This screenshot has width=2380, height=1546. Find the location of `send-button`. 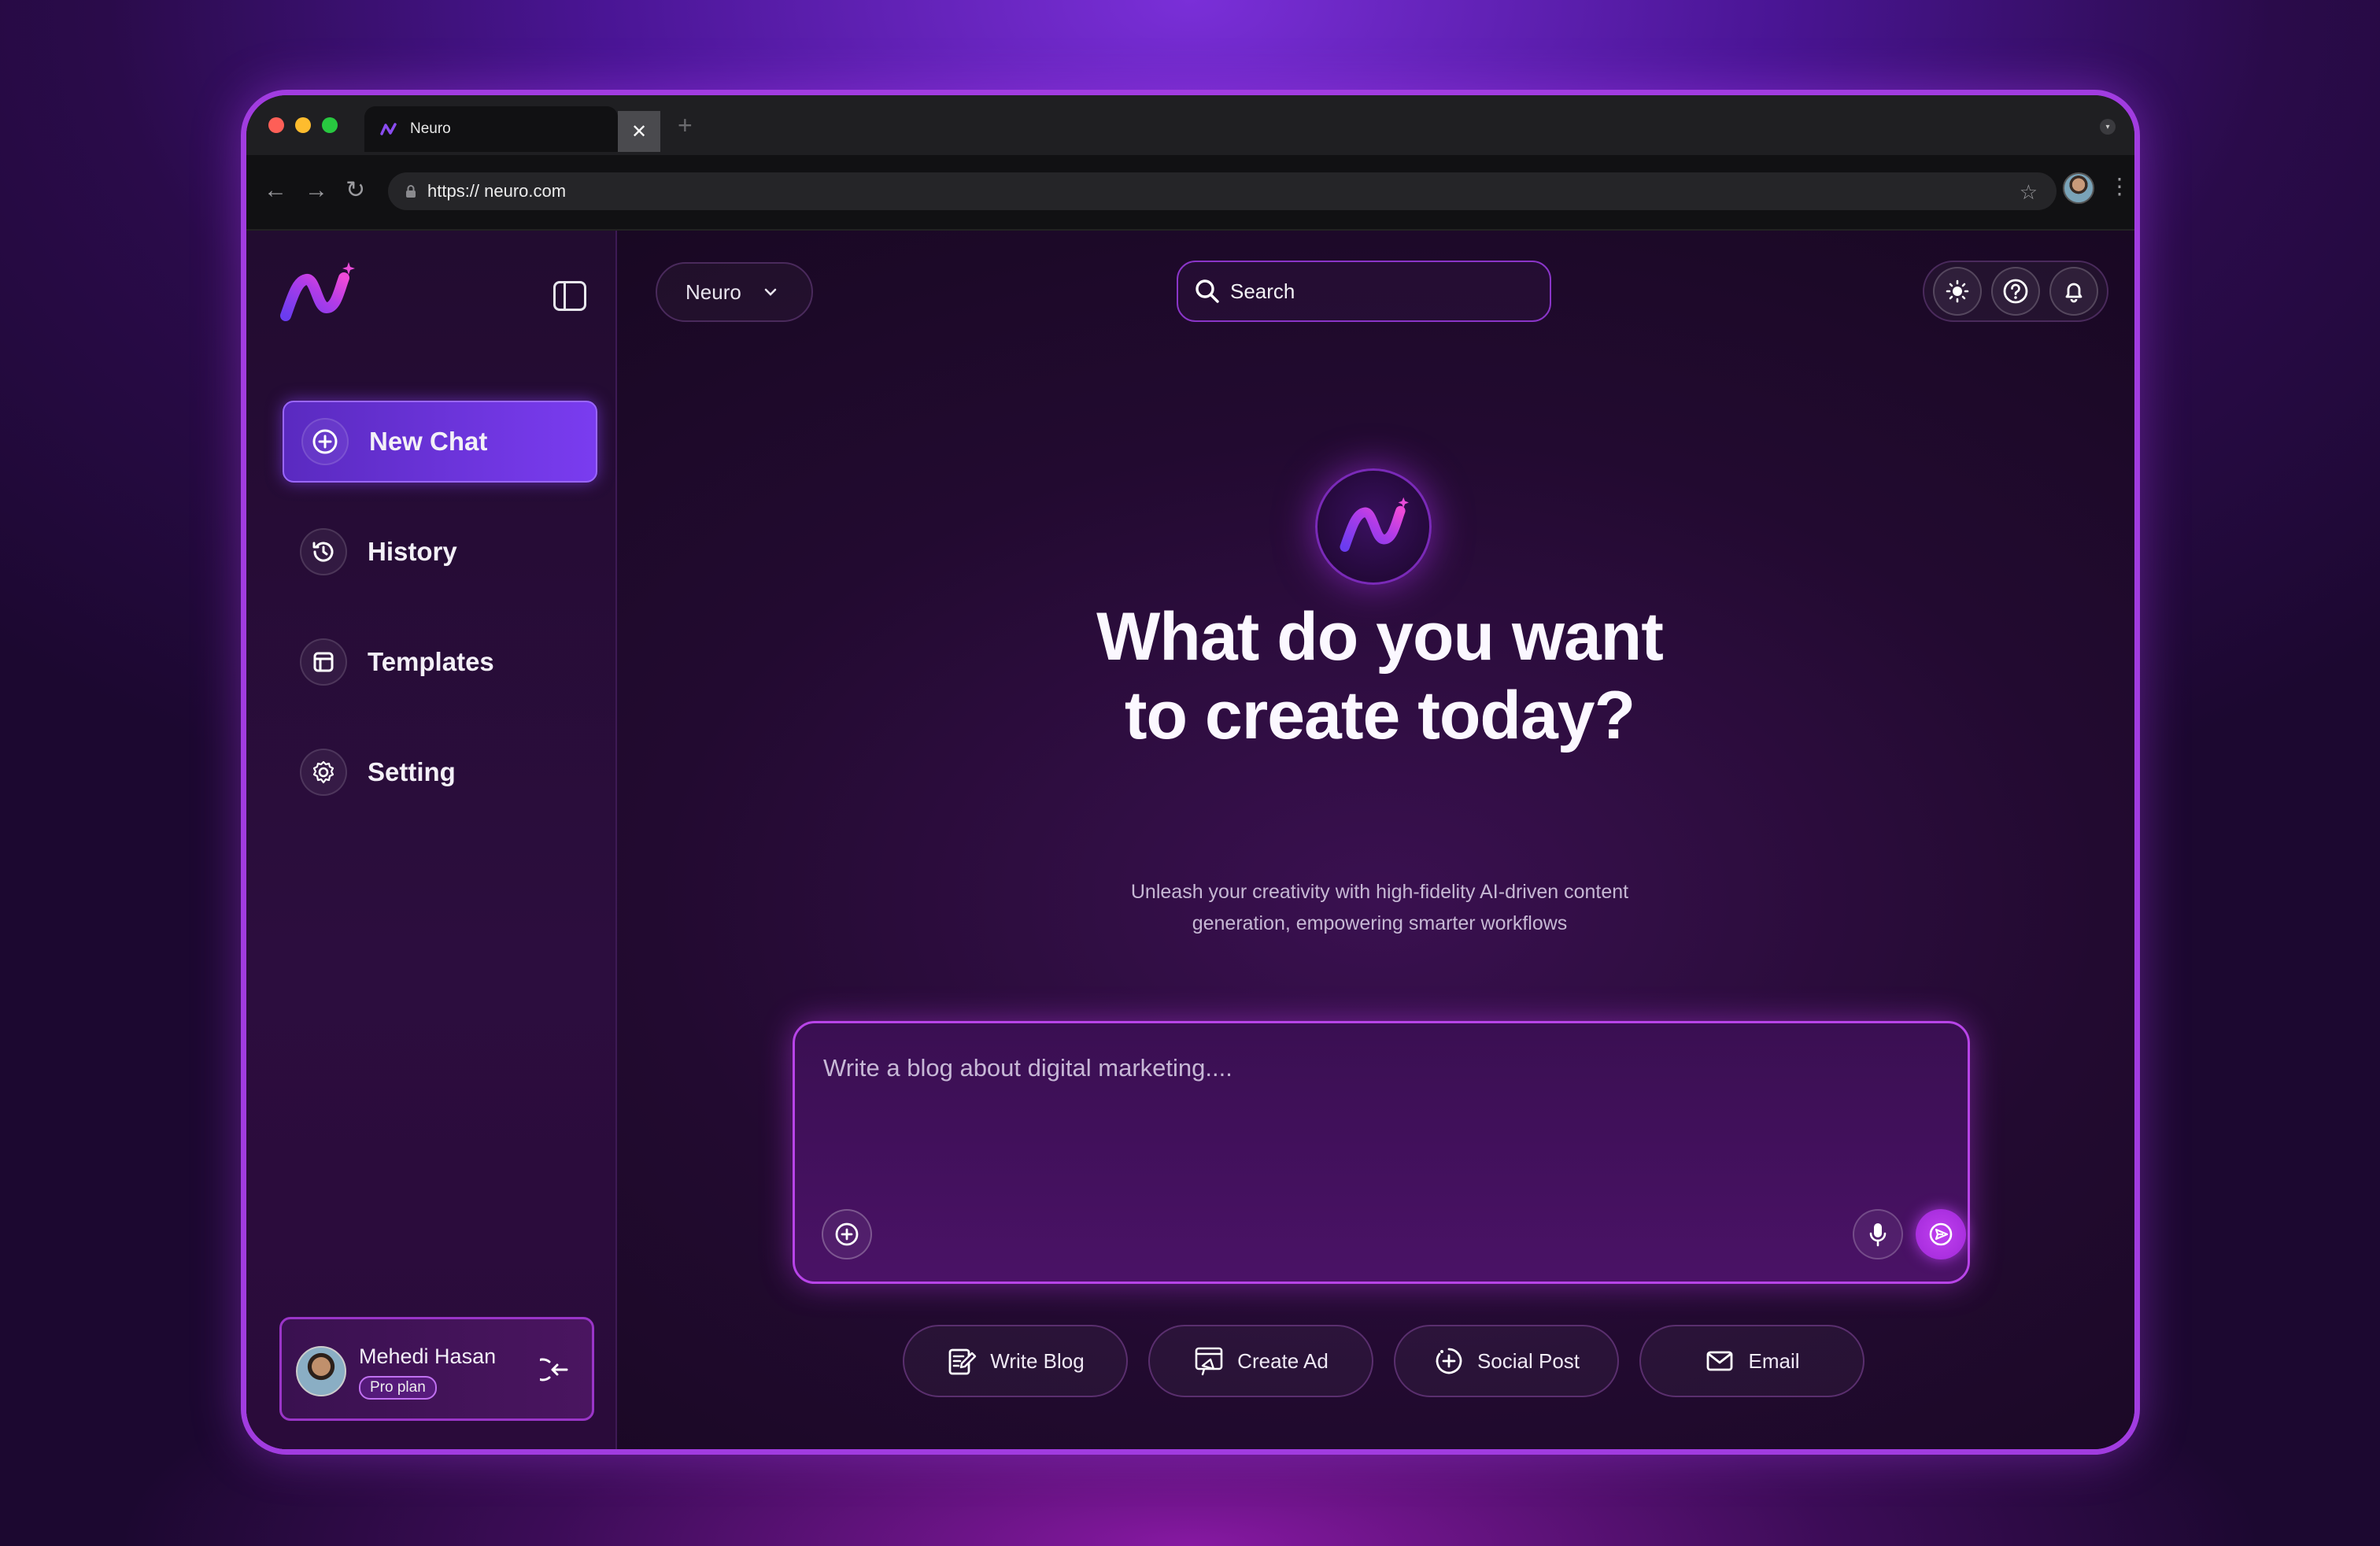

send-button is located at coordinates (1941, 1234).